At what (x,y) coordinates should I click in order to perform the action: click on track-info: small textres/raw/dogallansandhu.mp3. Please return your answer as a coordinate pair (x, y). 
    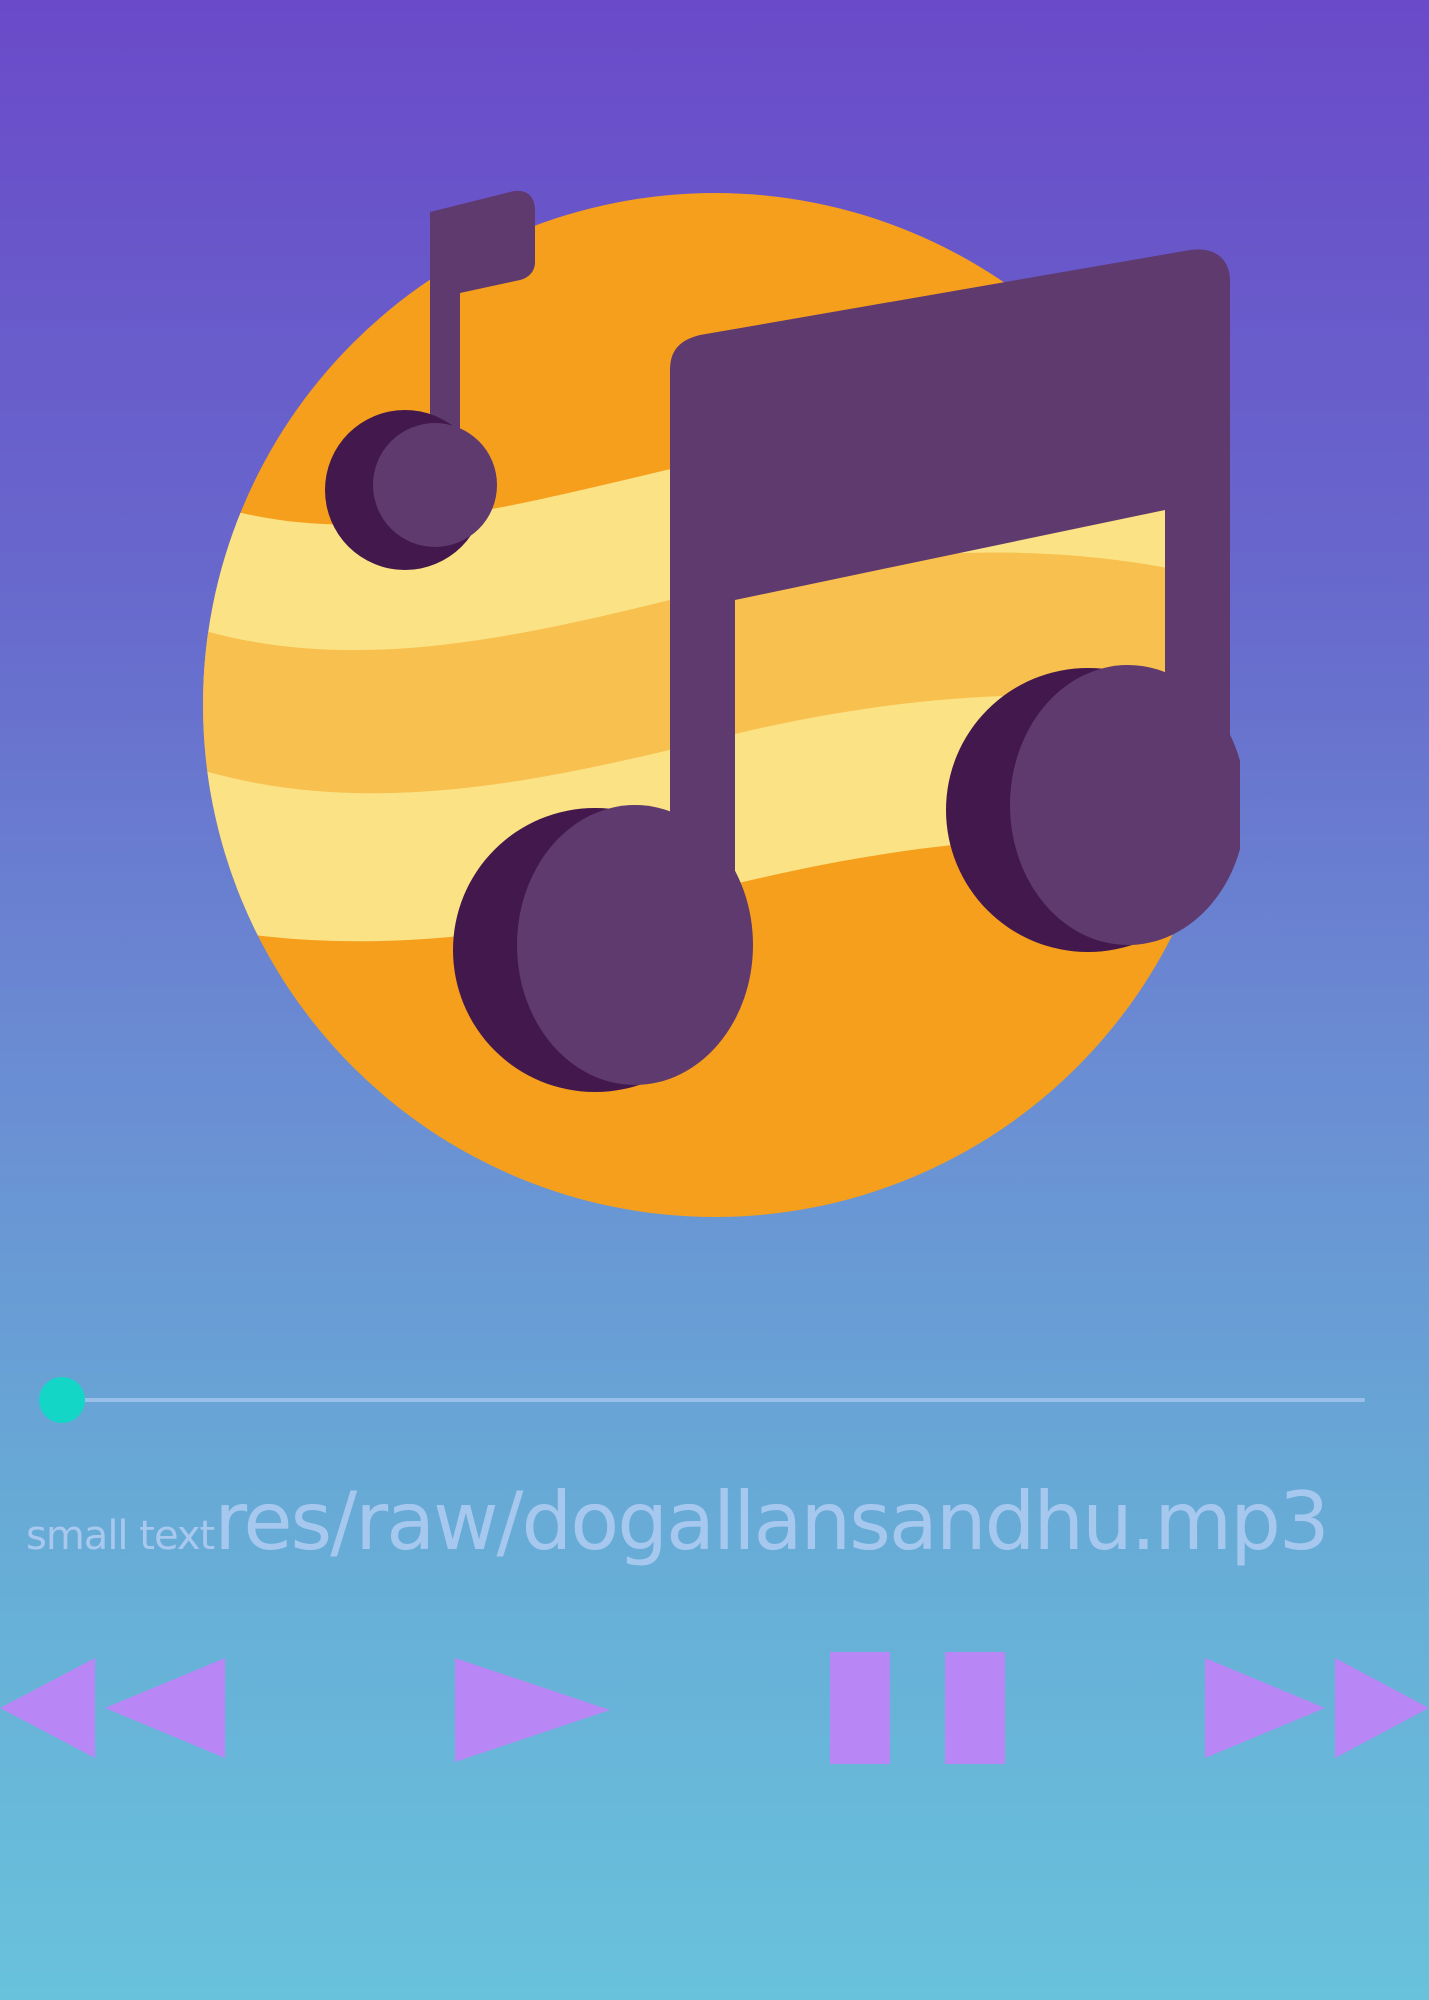
    Looking at the image, I should click on (727, 1530).